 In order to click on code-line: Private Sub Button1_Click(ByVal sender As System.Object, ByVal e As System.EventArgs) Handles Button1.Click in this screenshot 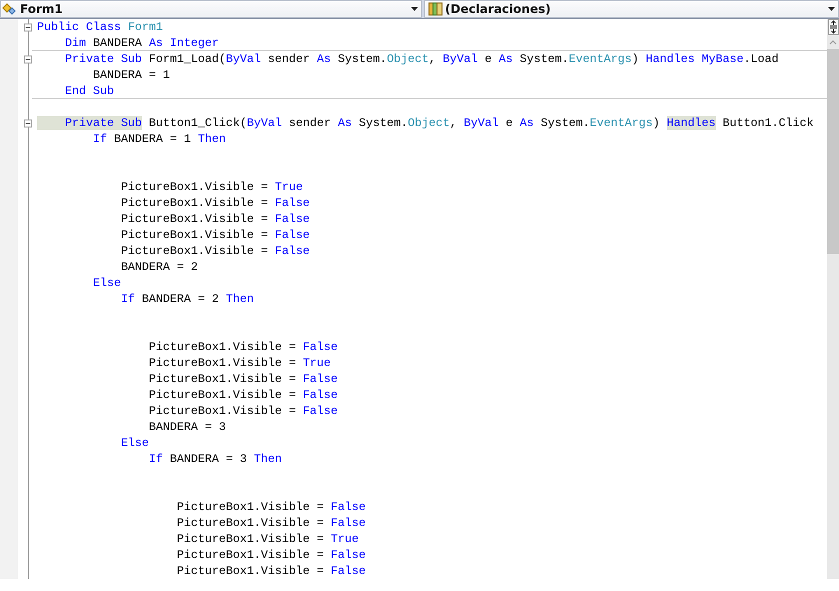, I will do `click(425, 123)`.